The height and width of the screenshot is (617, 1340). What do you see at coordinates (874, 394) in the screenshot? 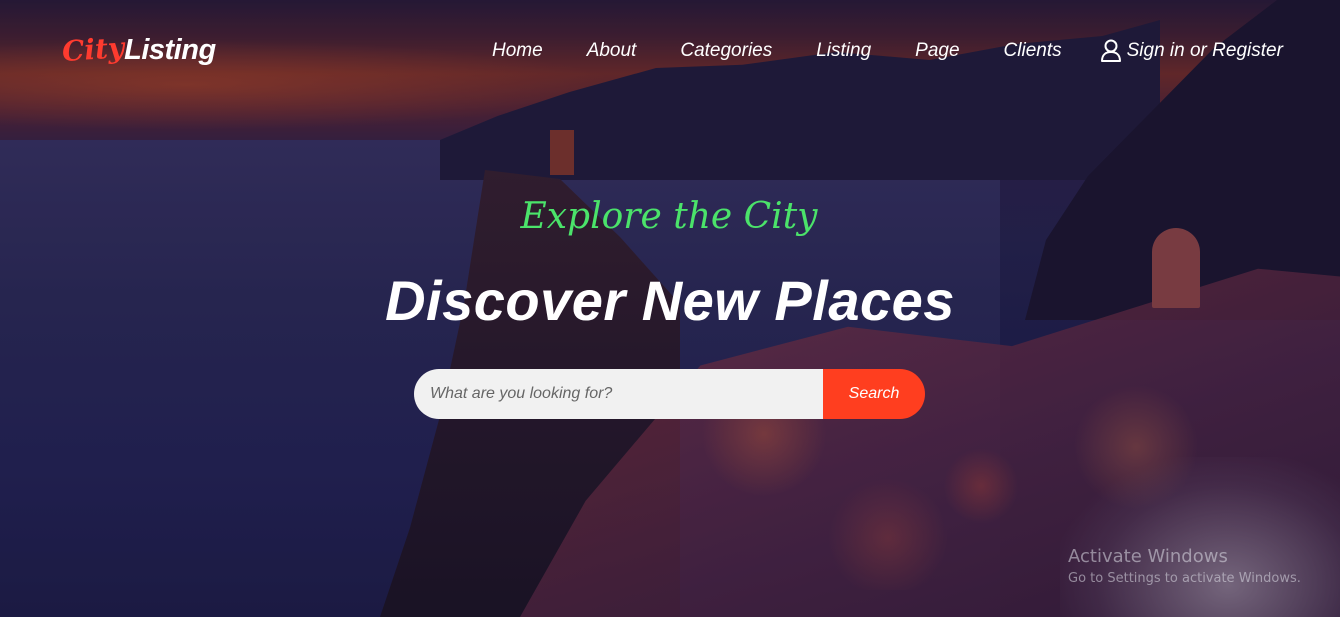
I see `search-button: Search` at bounding box center [874, 394].